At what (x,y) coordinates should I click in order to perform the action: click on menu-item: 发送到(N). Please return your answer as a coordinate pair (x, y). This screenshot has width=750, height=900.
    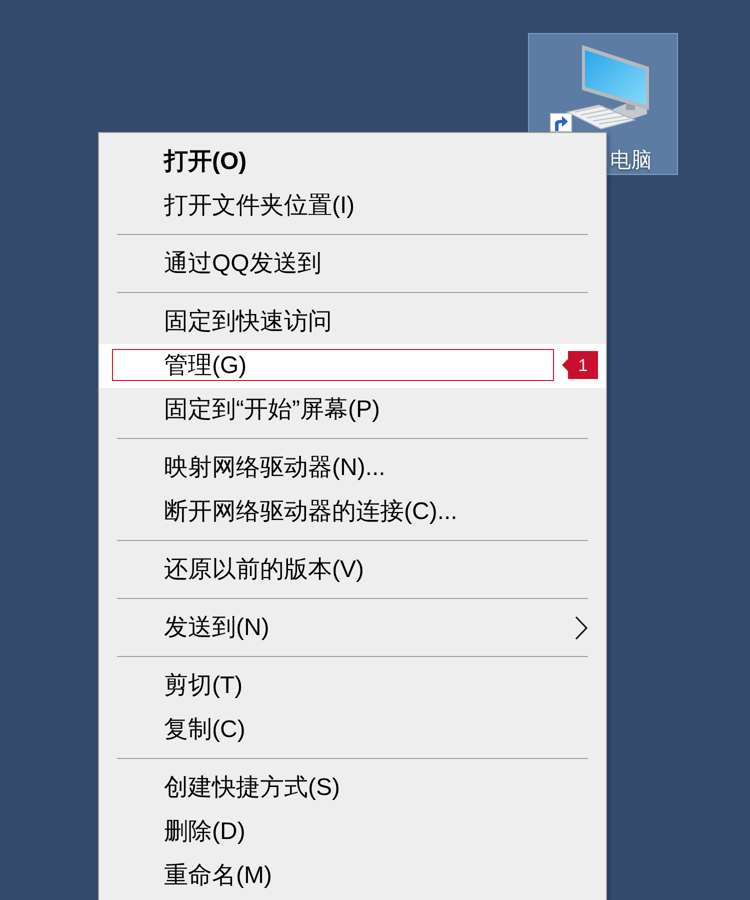
    Looking at the image, I should click on (352, 628).